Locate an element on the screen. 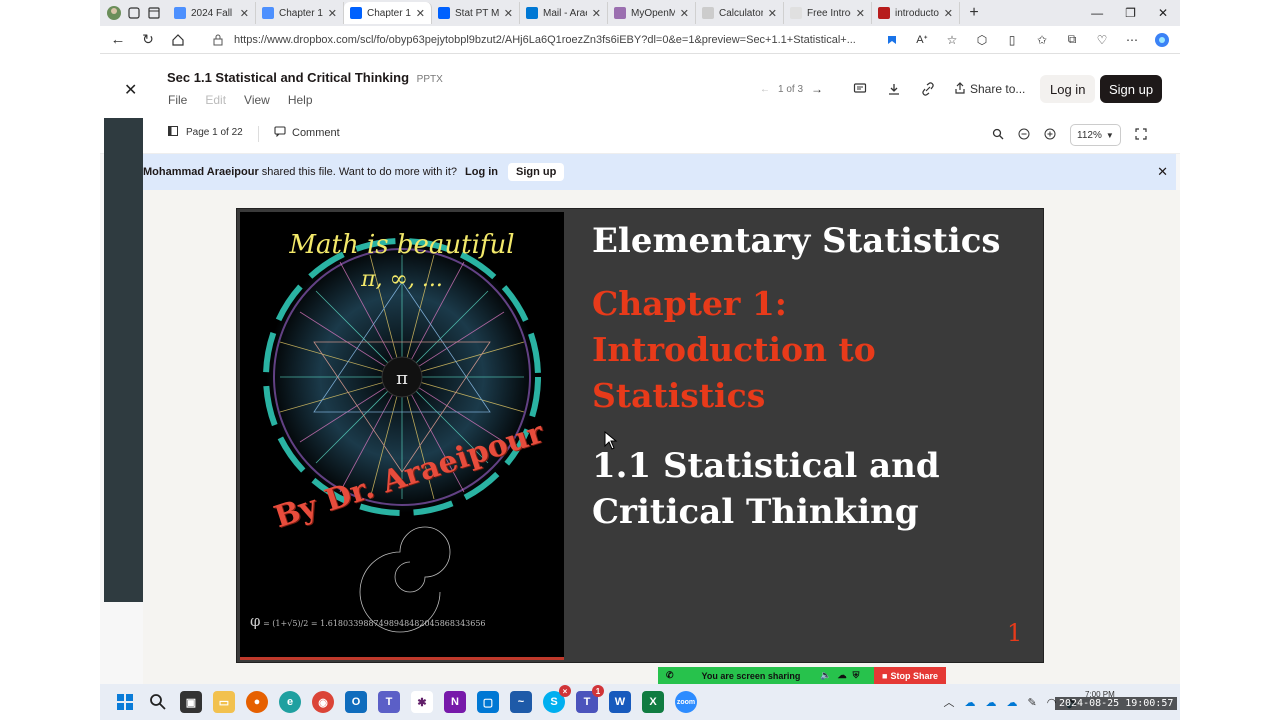 The width and height of the screenshot is (1280, 720). new-tab-icon: + is located at coordinates (974, 12).